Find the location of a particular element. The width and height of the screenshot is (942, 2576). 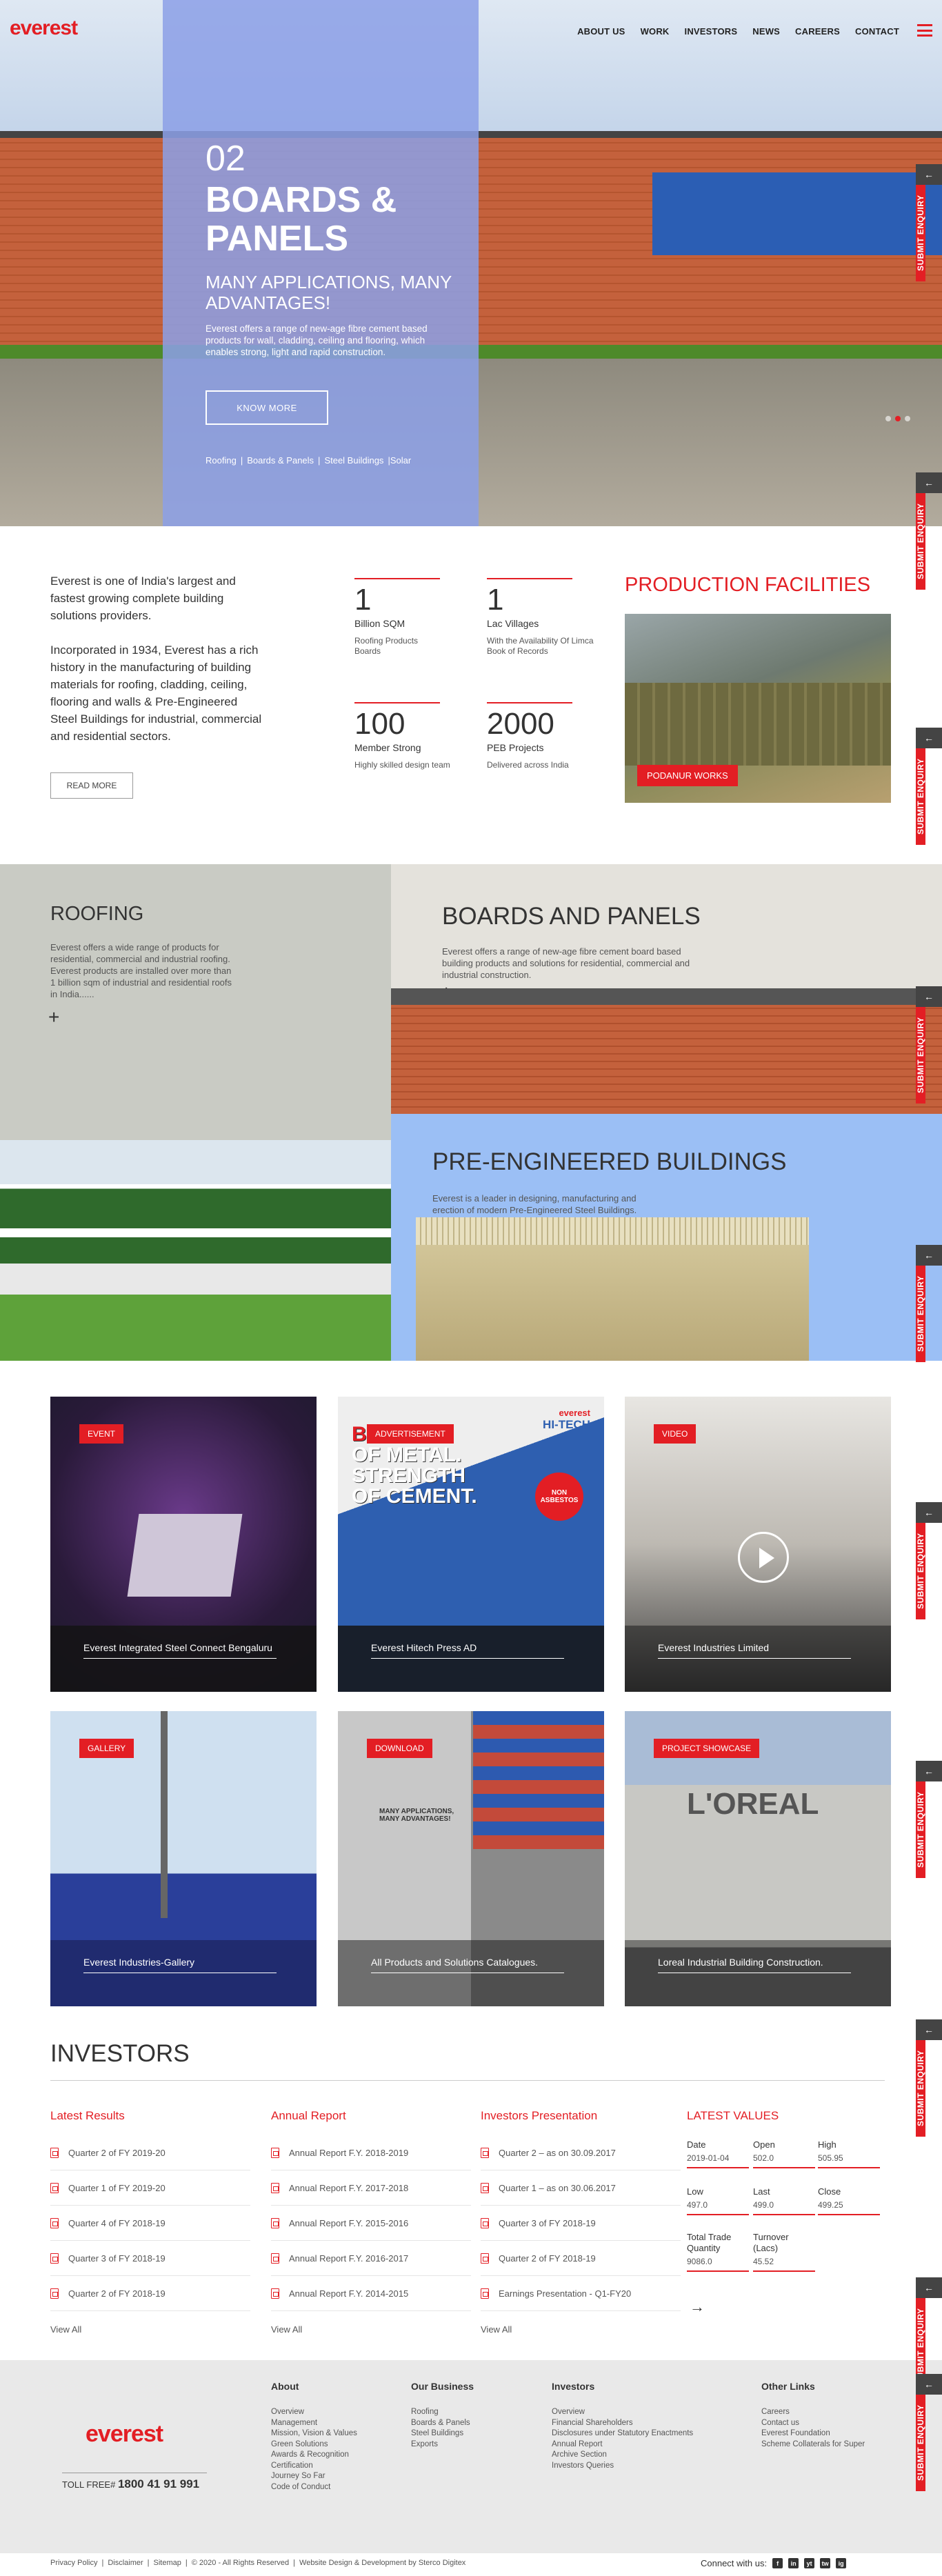

roofing-plus-icon: + is located at coordinates (53, 1017).